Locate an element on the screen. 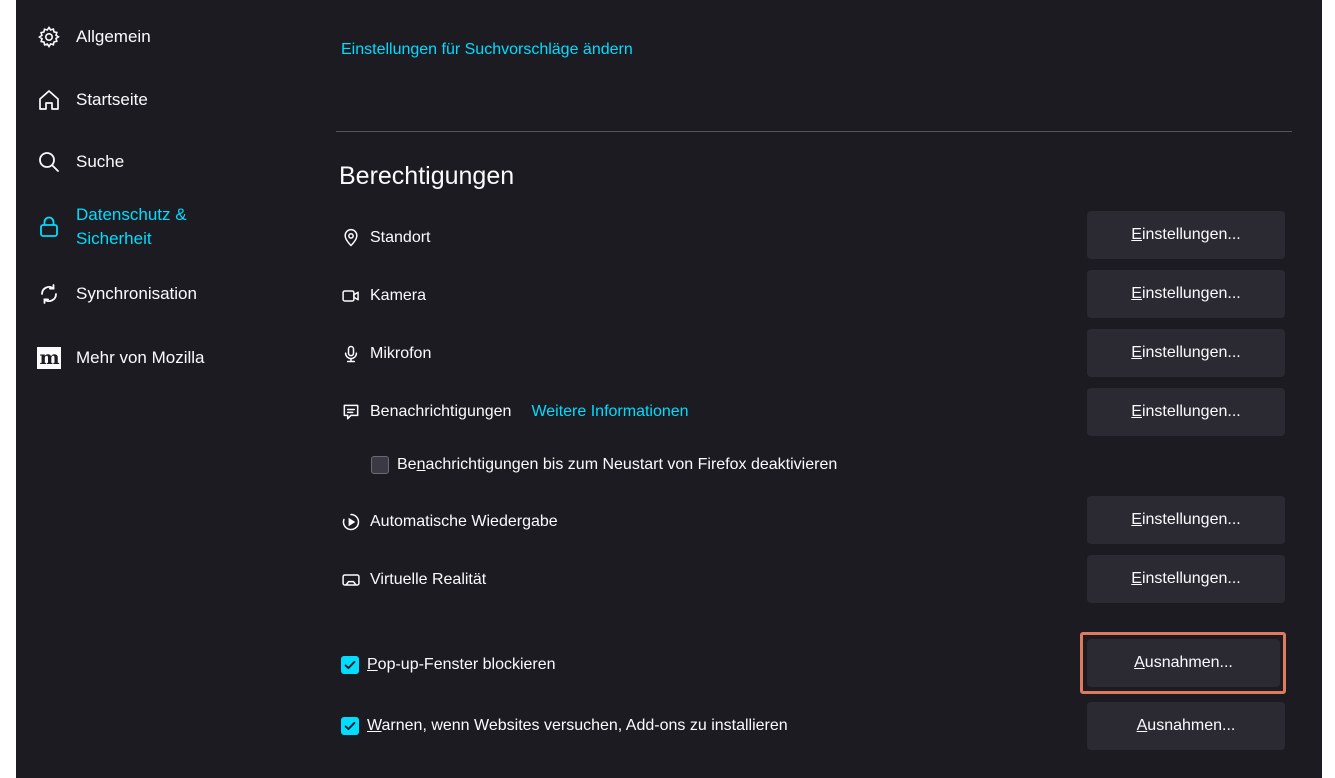 The width and height of the screenshot is (1335, 778). search-icon is located at coordinates (49, 162).